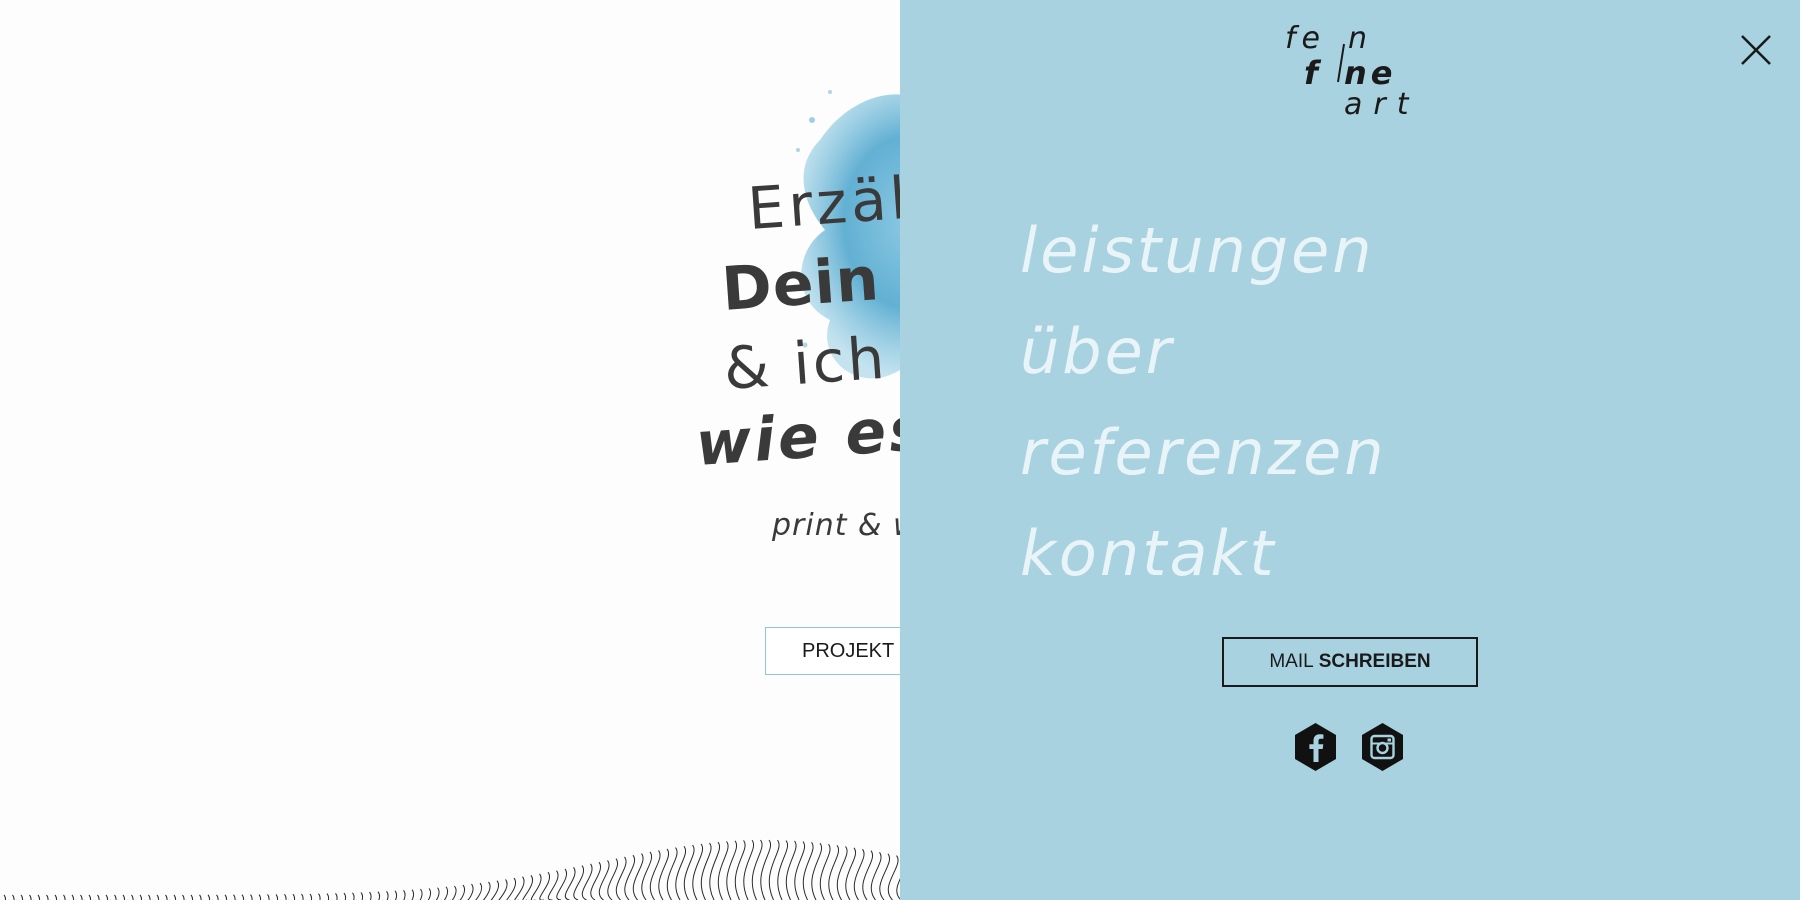  What do you see at coordinates (1349, 747) in the screenshot?
I see `social-links` at bounding box center [1349, 747].